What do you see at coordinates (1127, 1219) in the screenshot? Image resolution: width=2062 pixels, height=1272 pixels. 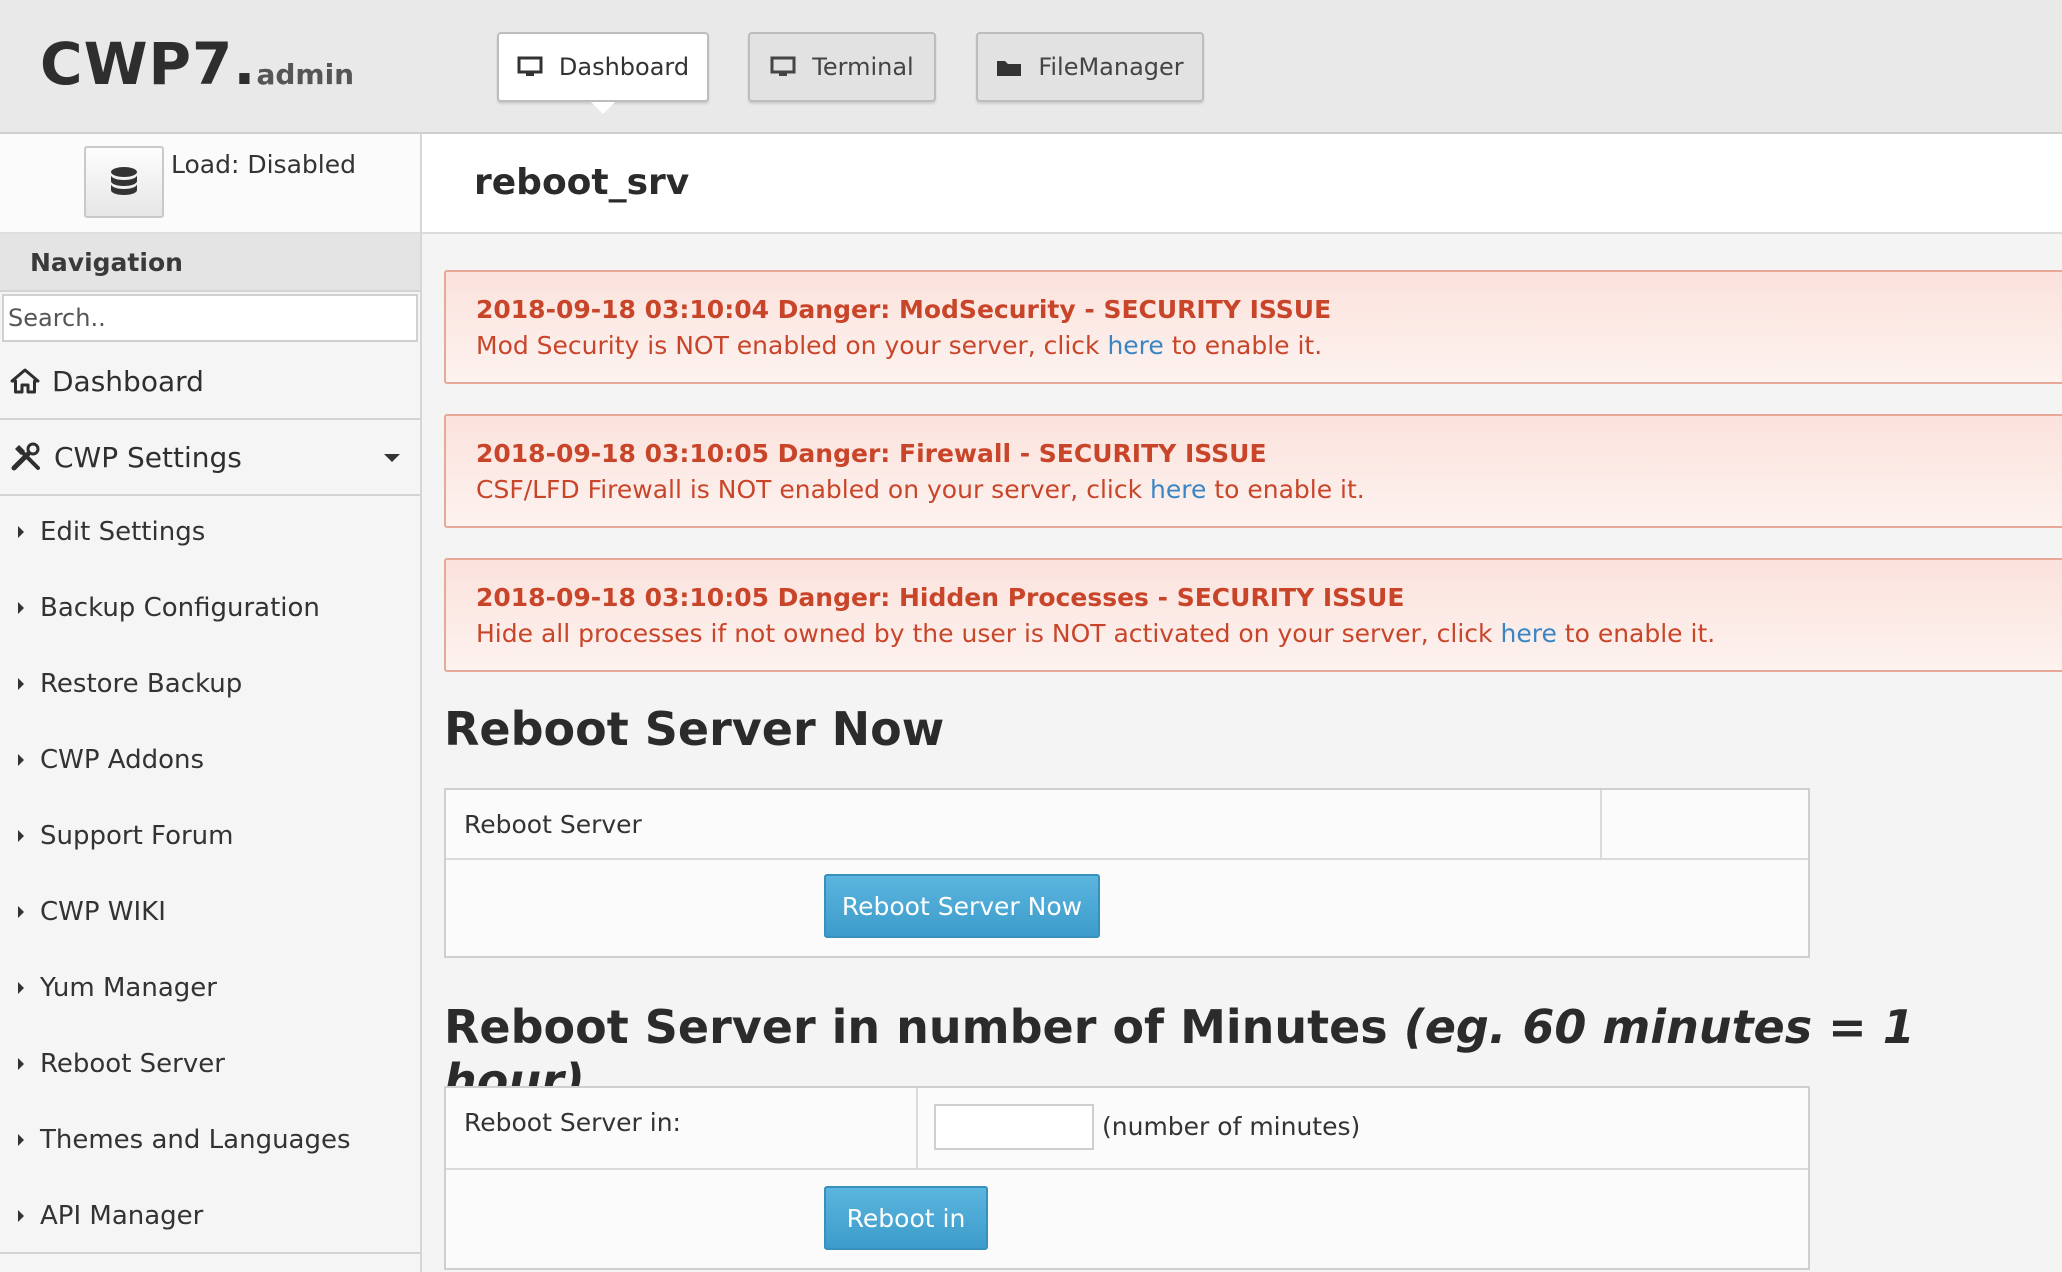 I see `reboot-in-action-row: Reboot in` at bounding box center [1127, 1219].